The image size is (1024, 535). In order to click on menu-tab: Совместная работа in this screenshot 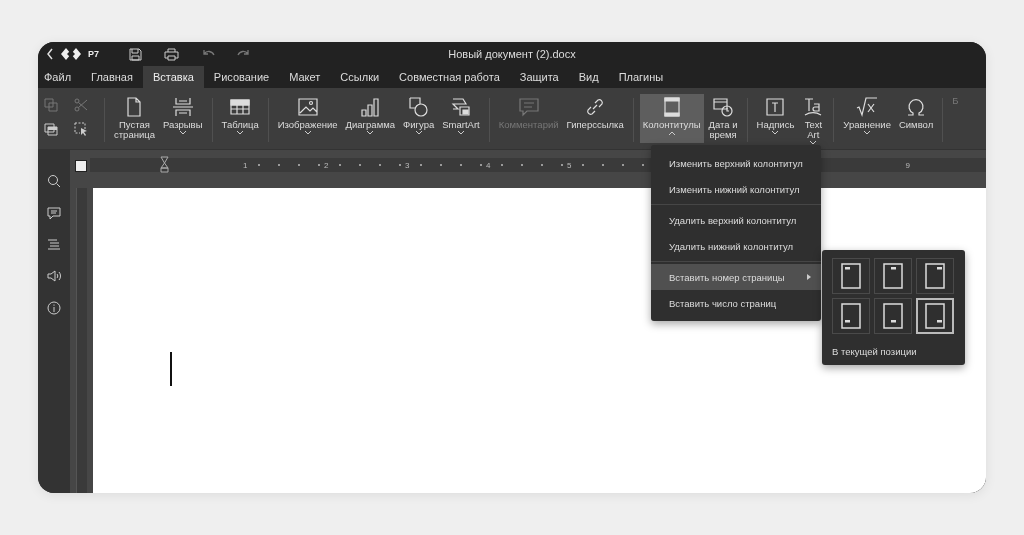, I will do `click(449, 77)`.